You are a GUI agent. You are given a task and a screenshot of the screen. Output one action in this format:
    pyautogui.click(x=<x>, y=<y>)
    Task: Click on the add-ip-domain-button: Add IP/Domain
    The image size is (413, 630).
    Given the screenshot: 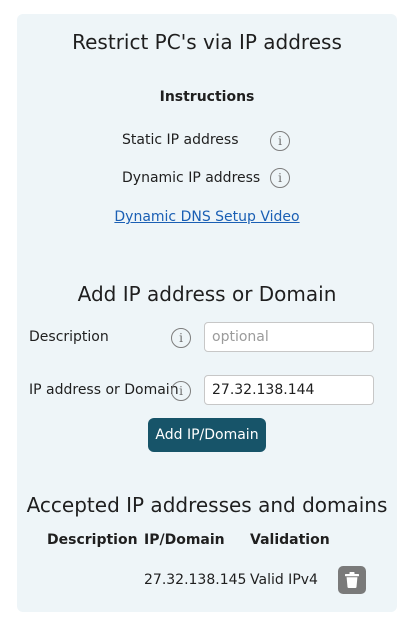 What is the action you would take?
    pyautogui.click(x=207, y=435)
    